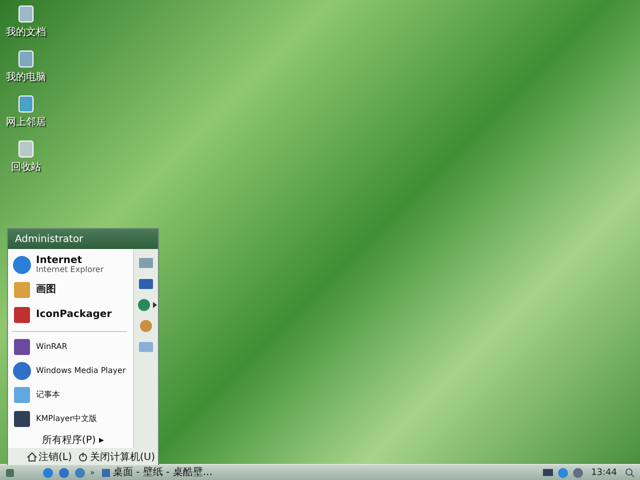 The width and height of the screenshot is (640, 480). Describe the element at coordinates (604, 473) in the screenshot. I see `clock: 13:44` at that location.